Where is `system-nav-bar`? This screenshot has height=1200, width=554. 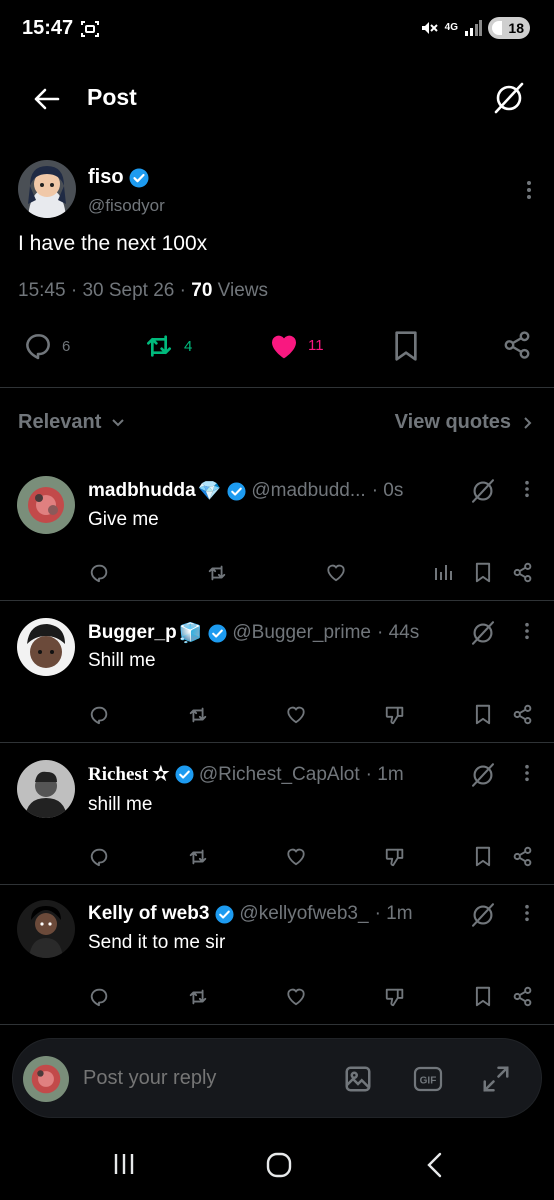 system-nav-bar is located at coordinates (277, 1170).